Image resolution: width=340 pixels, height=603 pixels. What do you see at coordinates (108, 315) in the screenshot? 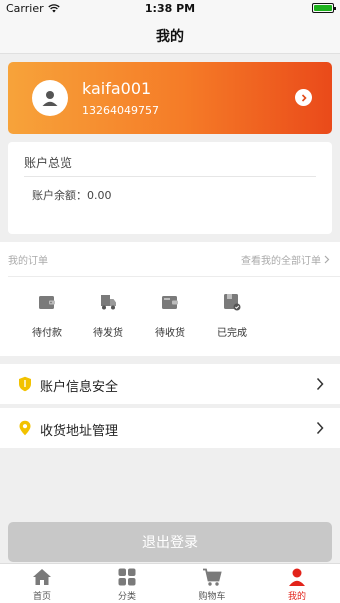
I see `order-pending-shipment: 待发货` at bounding box center [108, 315].